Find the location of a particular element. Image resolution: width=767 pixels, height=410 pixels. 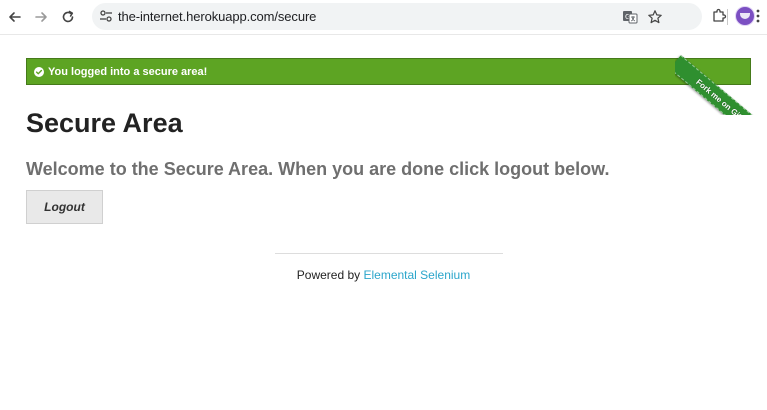

flash-success-message: You logged into a secure area! × is located at coordinates (388, 71).